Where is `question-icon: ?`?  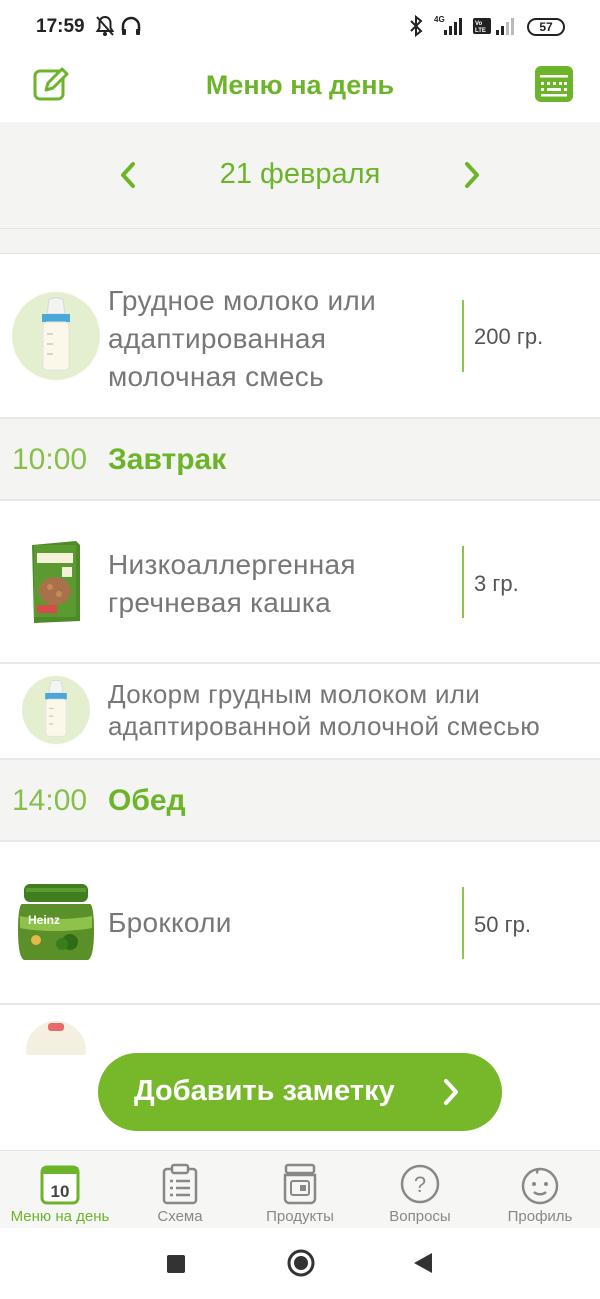 question-icon: ? is located at coordinates (420, 1184).